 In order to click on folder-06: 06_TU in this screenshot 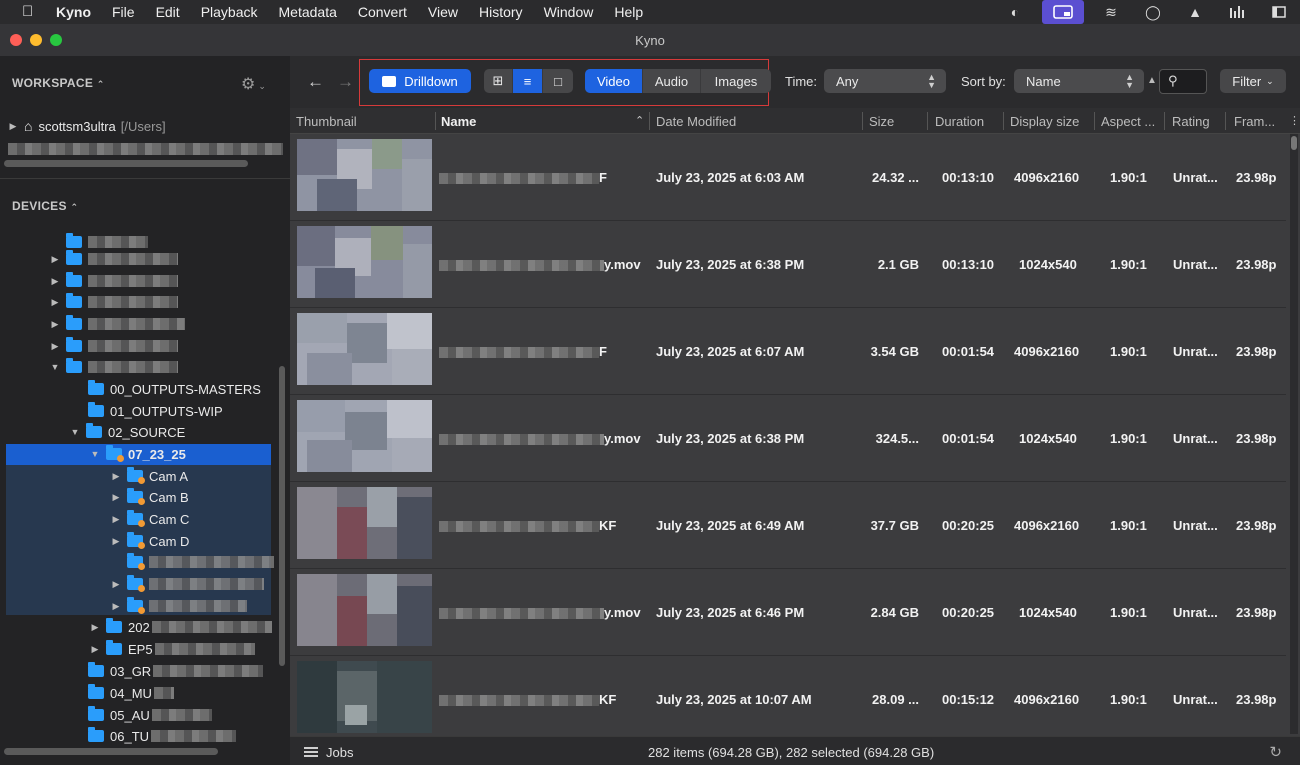, I will do `click(162, 736)`.